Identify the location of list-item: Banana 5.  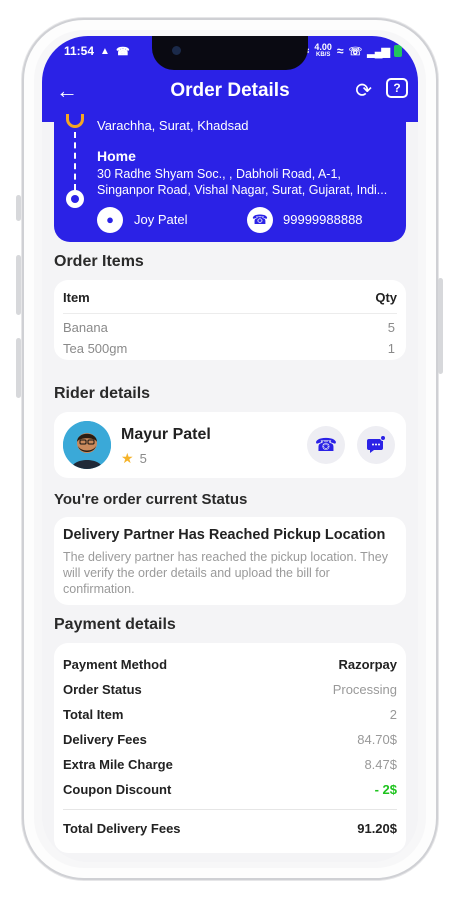
(229, 327).